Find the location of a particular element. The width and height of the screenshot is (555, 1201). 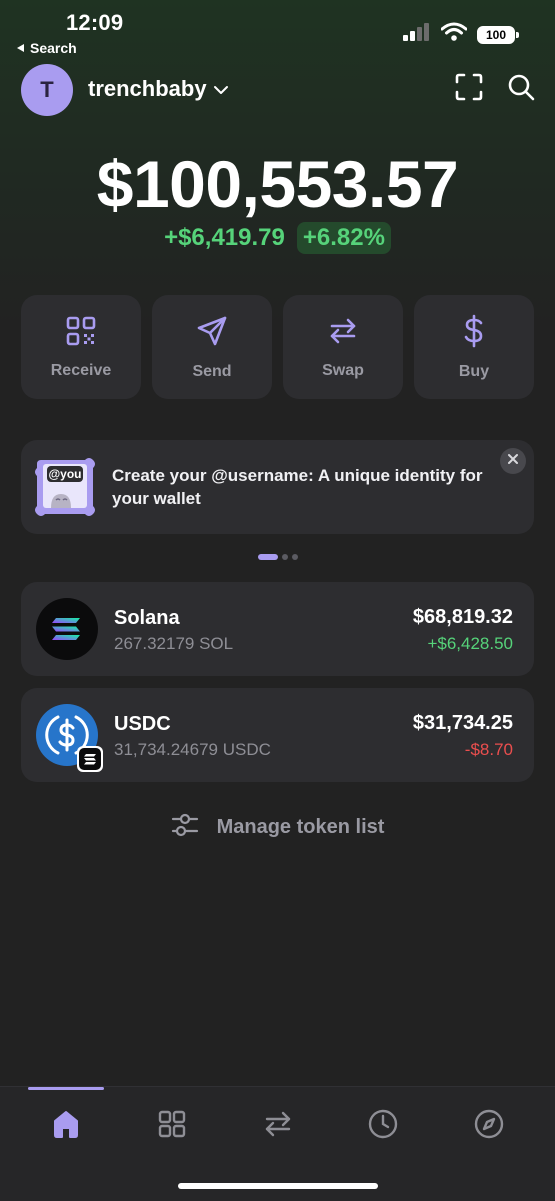

token-amount: 31,734.24679 USDC is located at coordinates (192, 749).